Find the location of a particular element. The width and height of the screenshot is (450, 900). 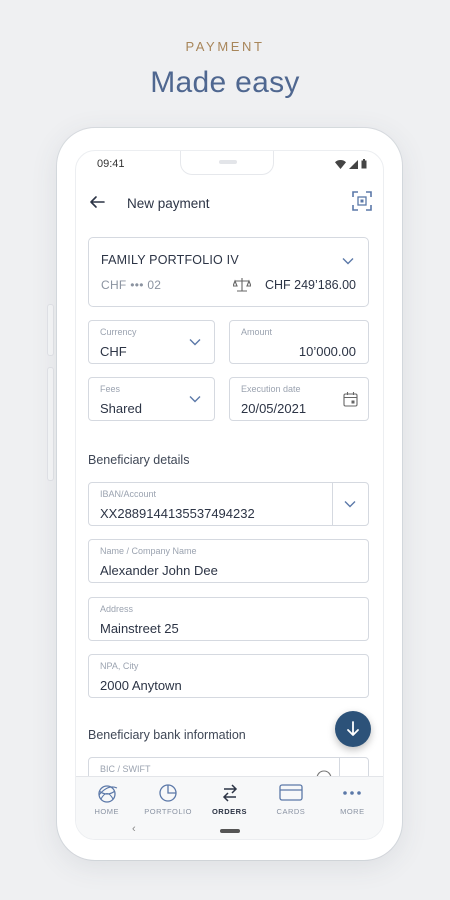

arrow-left-icon is located at coordinates (97, 202).